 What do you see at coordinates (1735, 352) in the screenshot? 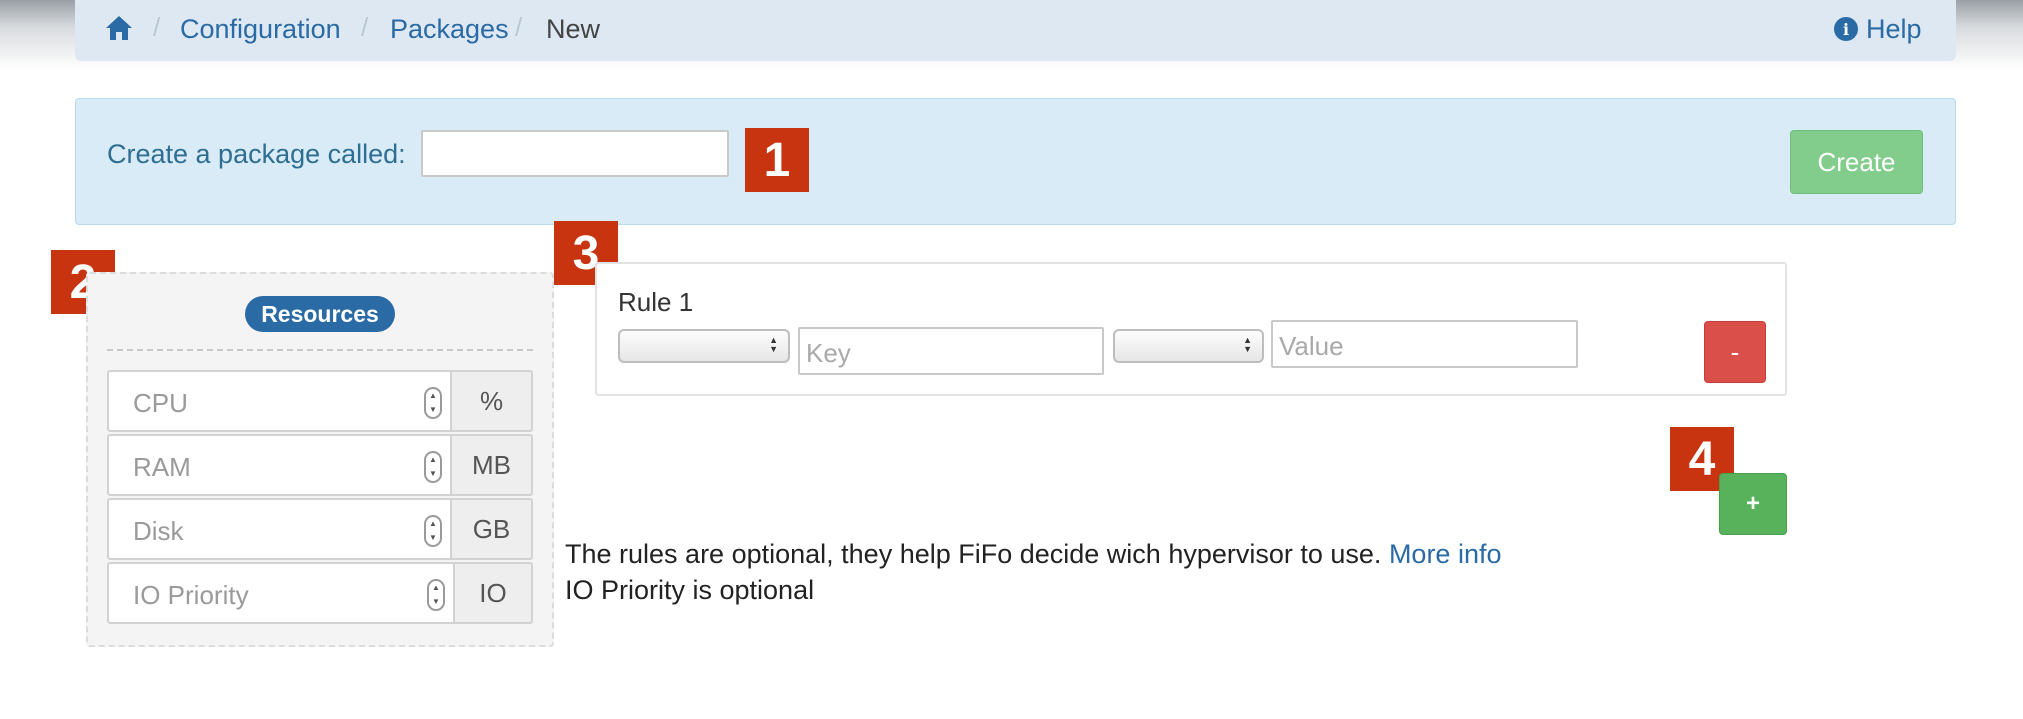
I see `remove-rule-button: -` at bounding box center [1735, 352].